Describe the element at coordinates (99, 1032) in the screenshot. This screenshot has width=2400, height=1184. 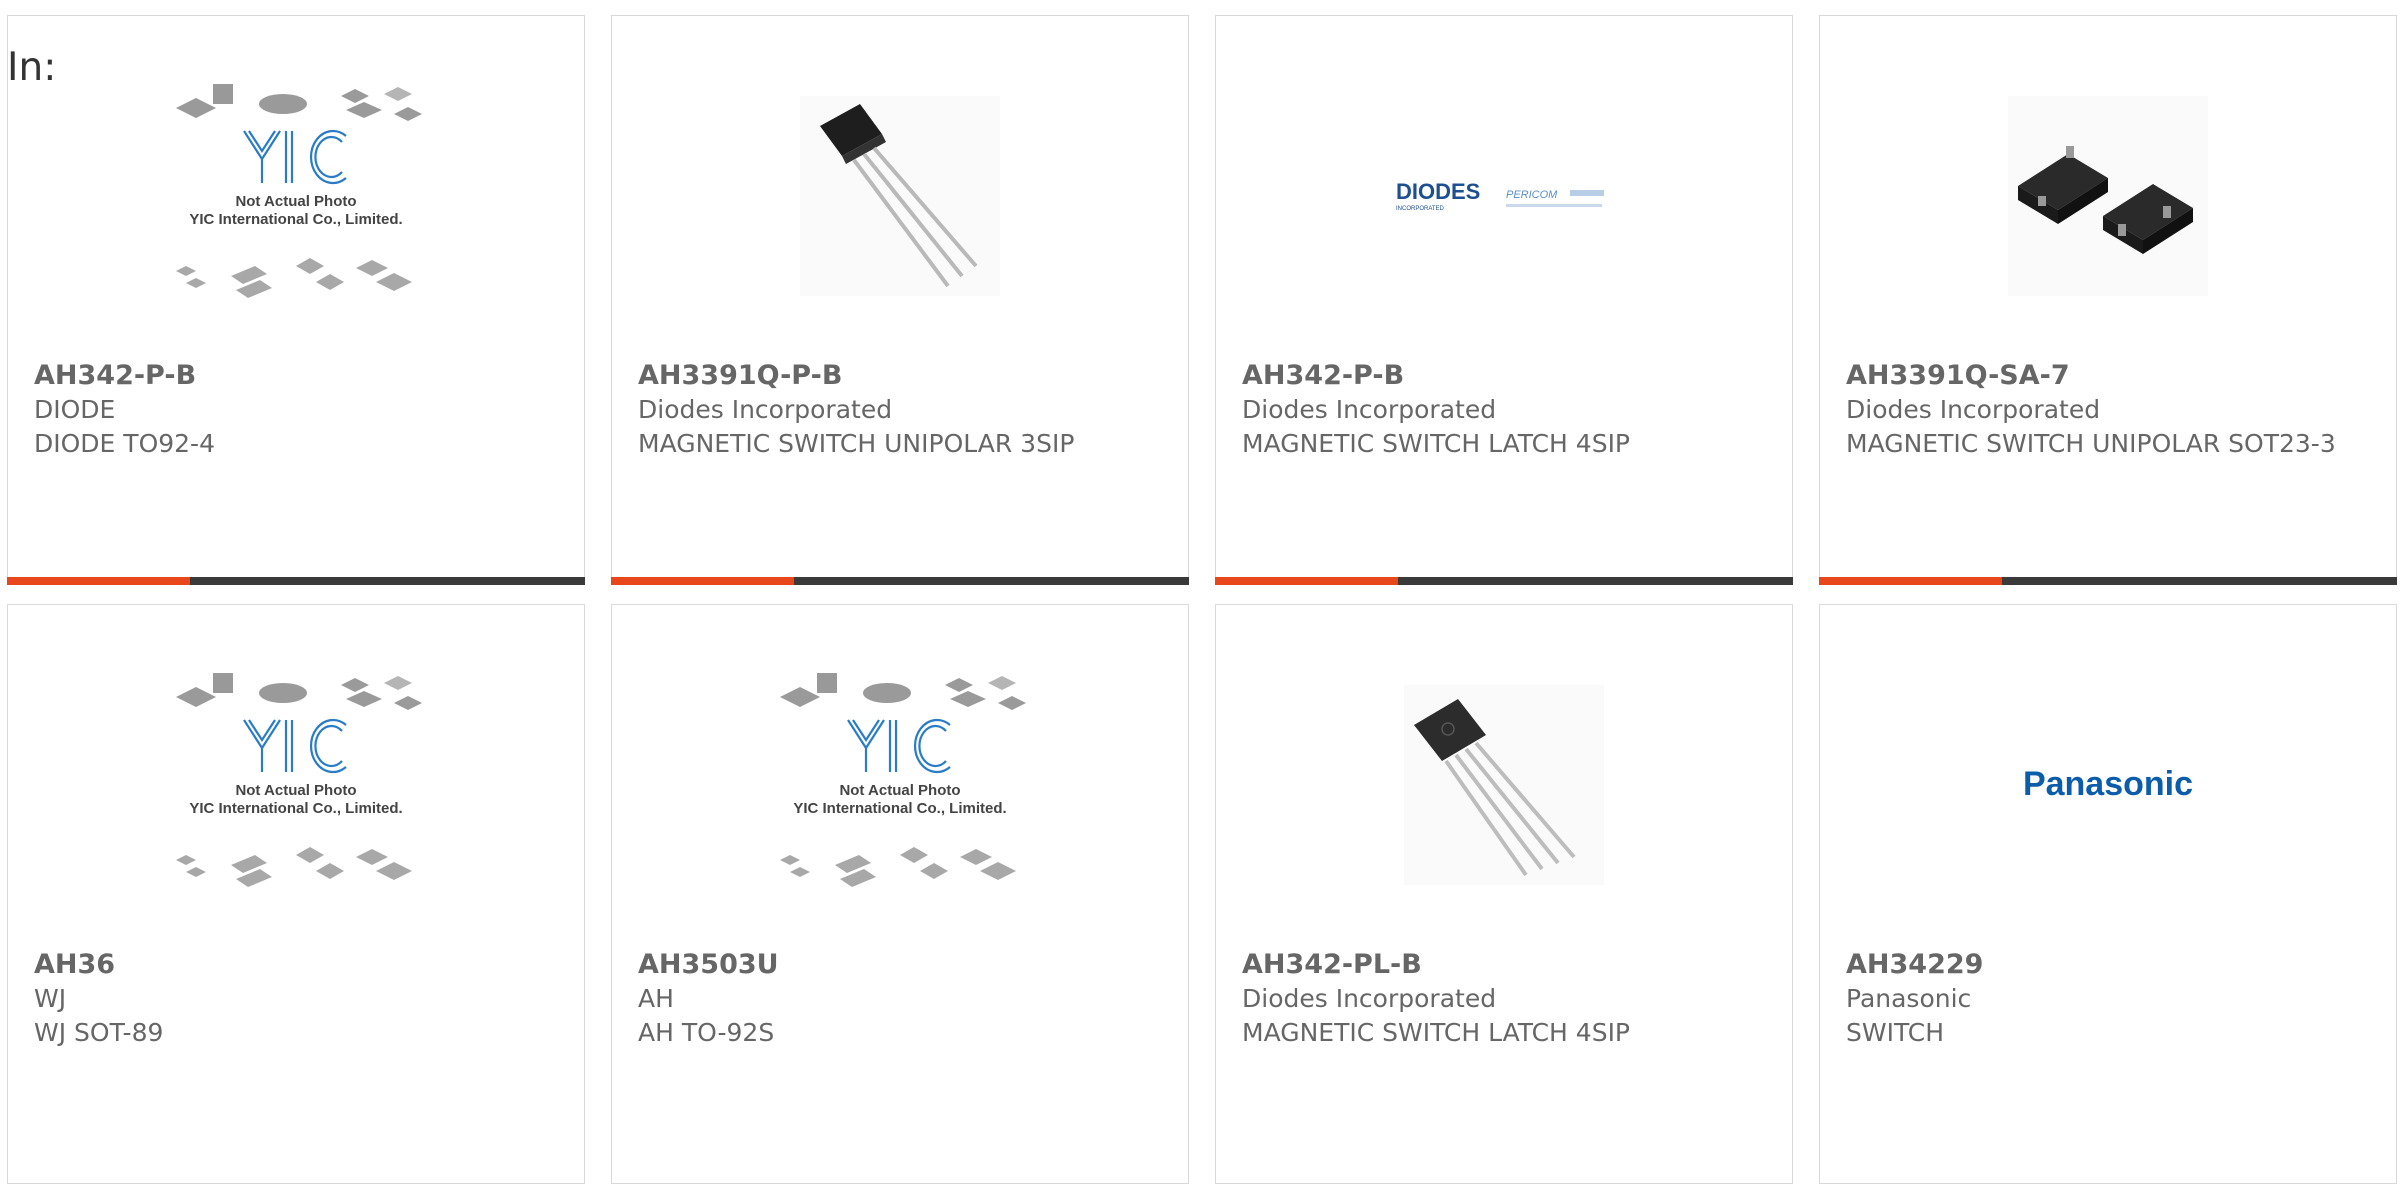
I see `description: WJ SOT-89` at that location.